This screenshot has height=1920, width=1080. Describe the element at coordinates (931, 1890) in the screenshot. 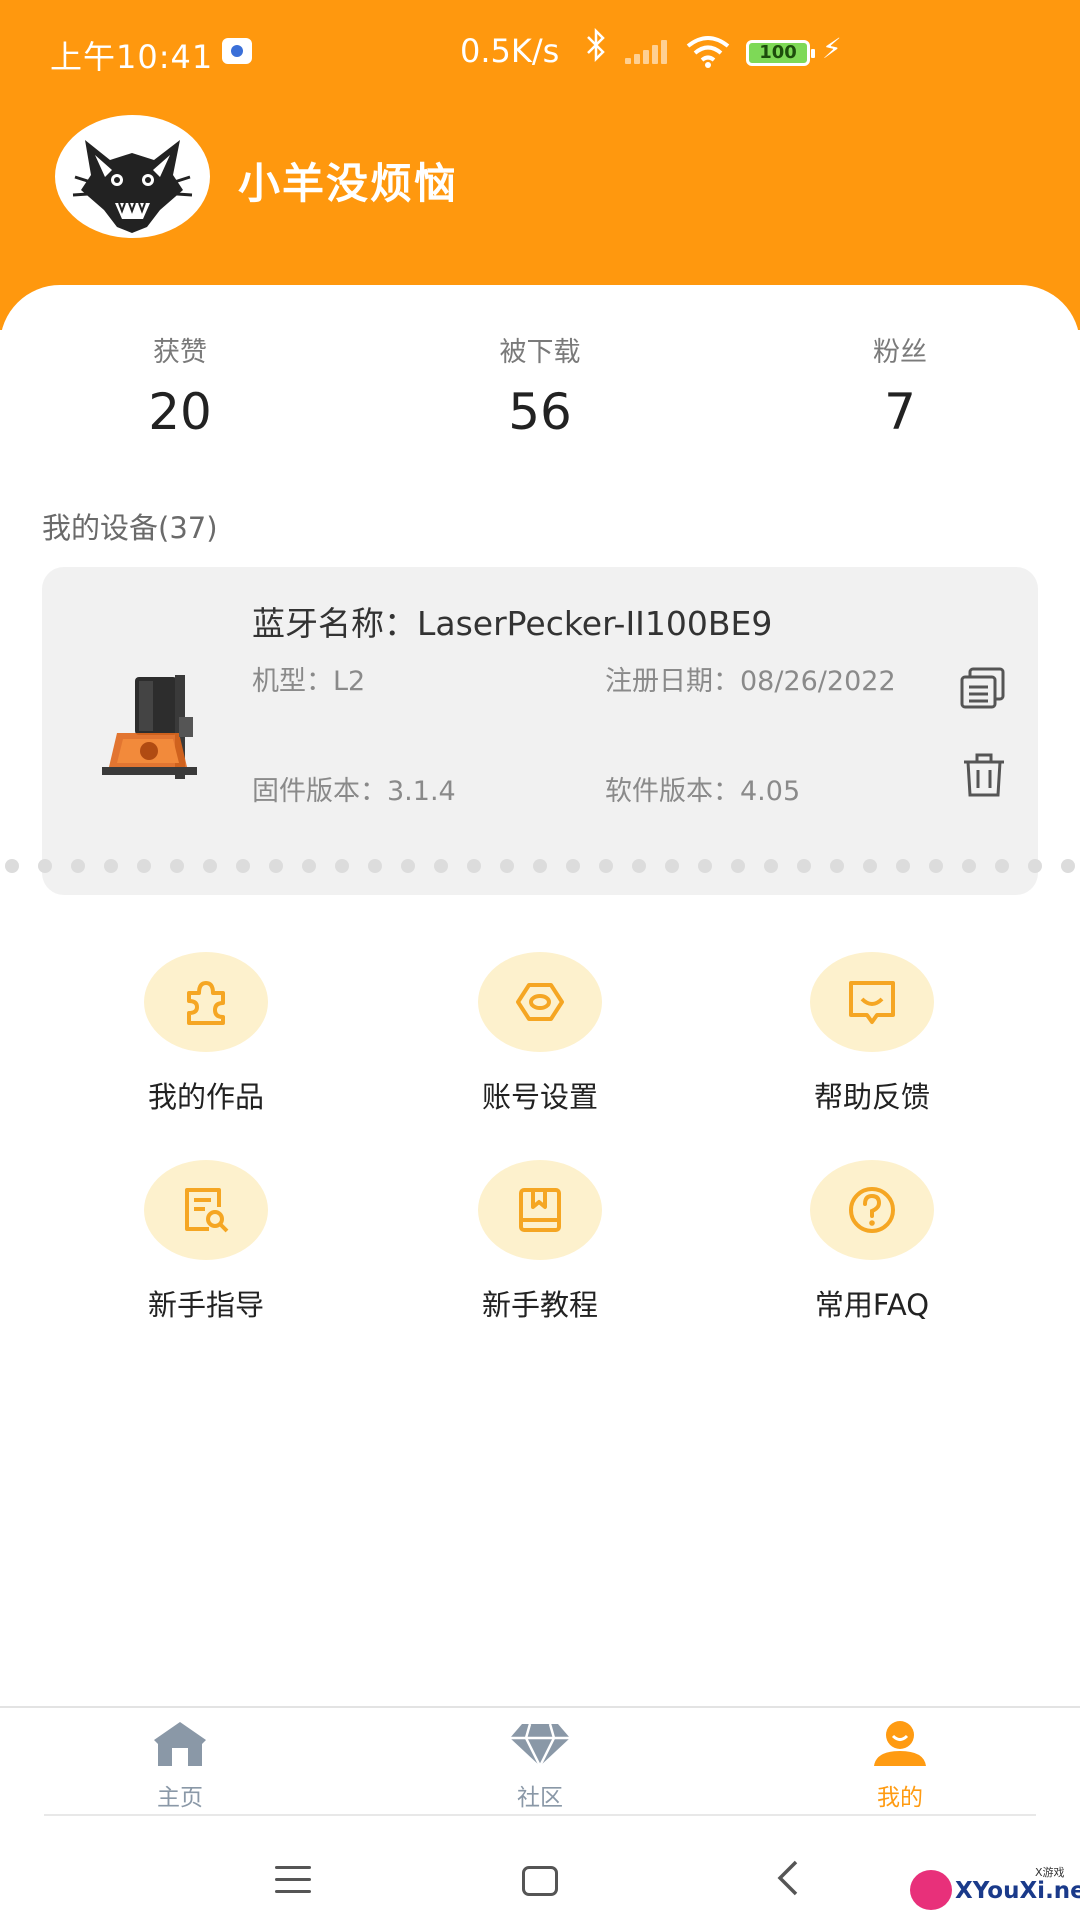

I see `watermark-logo-icon` at that location.